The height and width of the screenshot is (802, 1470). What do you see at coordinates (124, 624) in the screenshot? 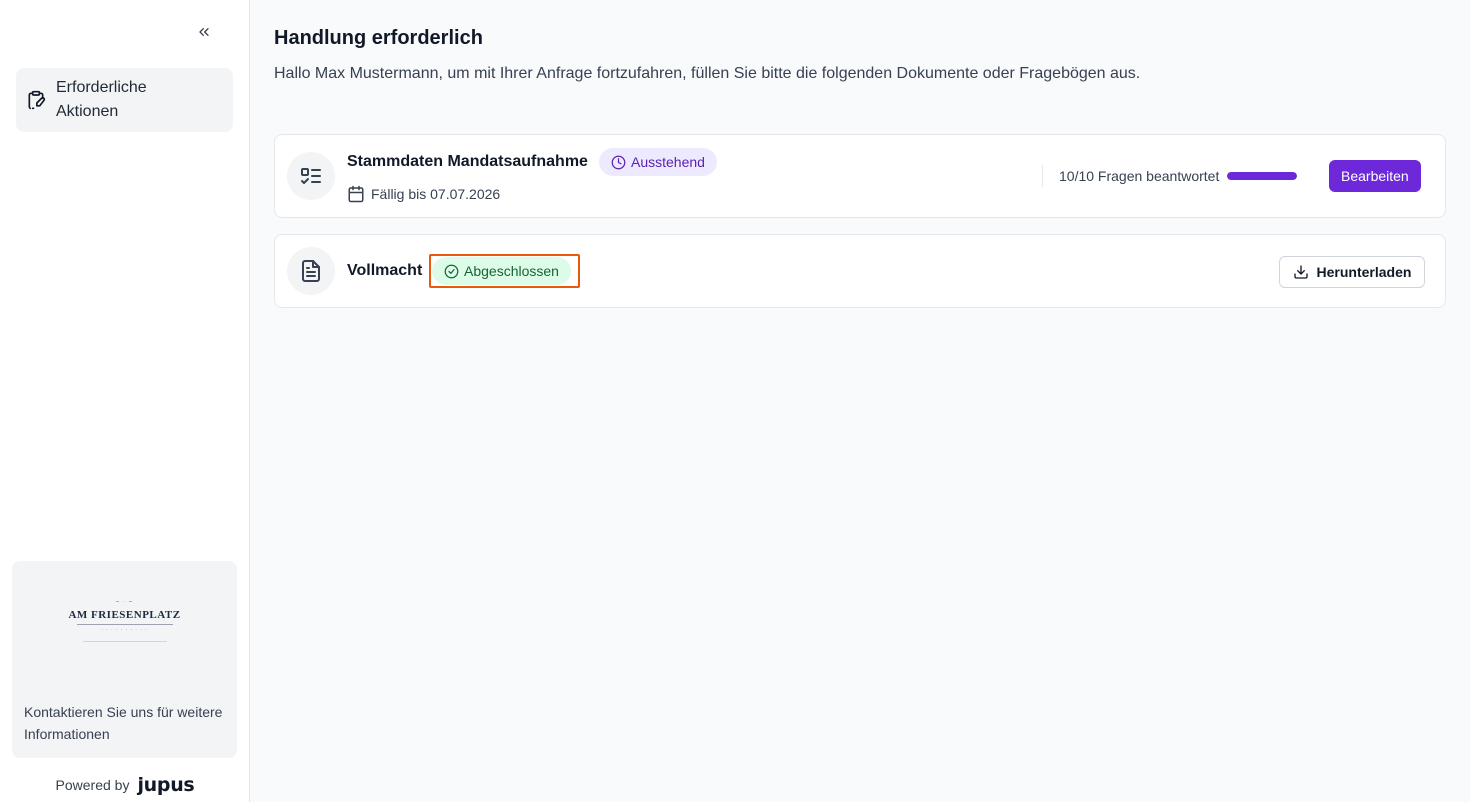
I see `firm-logo-rule` at bounding box center [124, 624].